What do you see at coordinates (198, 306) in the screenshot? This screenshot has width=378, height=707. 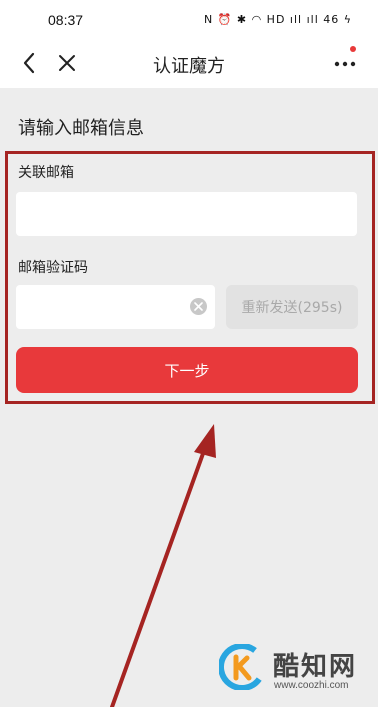 I see `clear-input-icon` at bounding box center [198, 306].